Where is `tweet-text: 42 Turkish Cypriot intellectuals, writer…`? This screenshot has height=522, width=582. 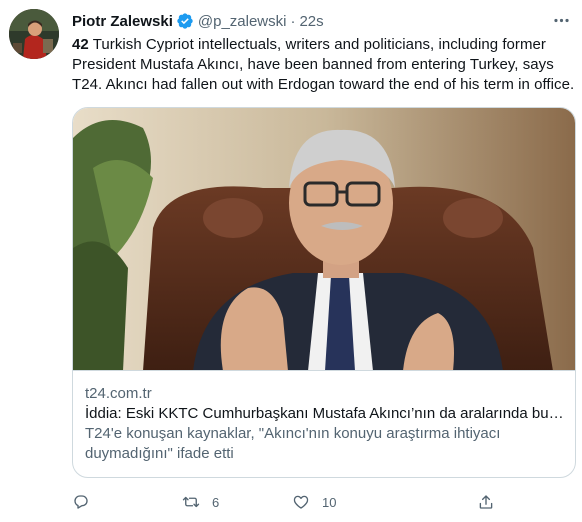
tweet-text: 42 Turkish Cypriot intellectuals, writer… is located at coordinates (324, 65).